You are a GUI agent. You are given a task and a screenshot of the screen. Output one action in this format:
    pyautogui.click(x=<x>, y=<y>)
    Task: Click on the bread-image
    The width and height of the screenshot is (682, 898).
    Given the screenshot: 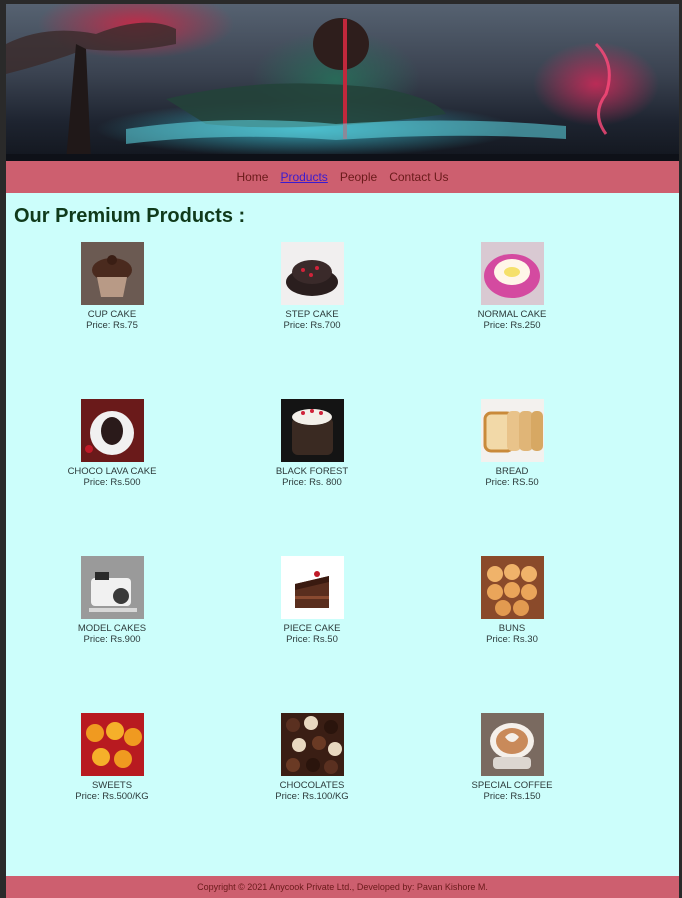 What is the action you would take?
    pyautogui.click(x=512, y=430)
    